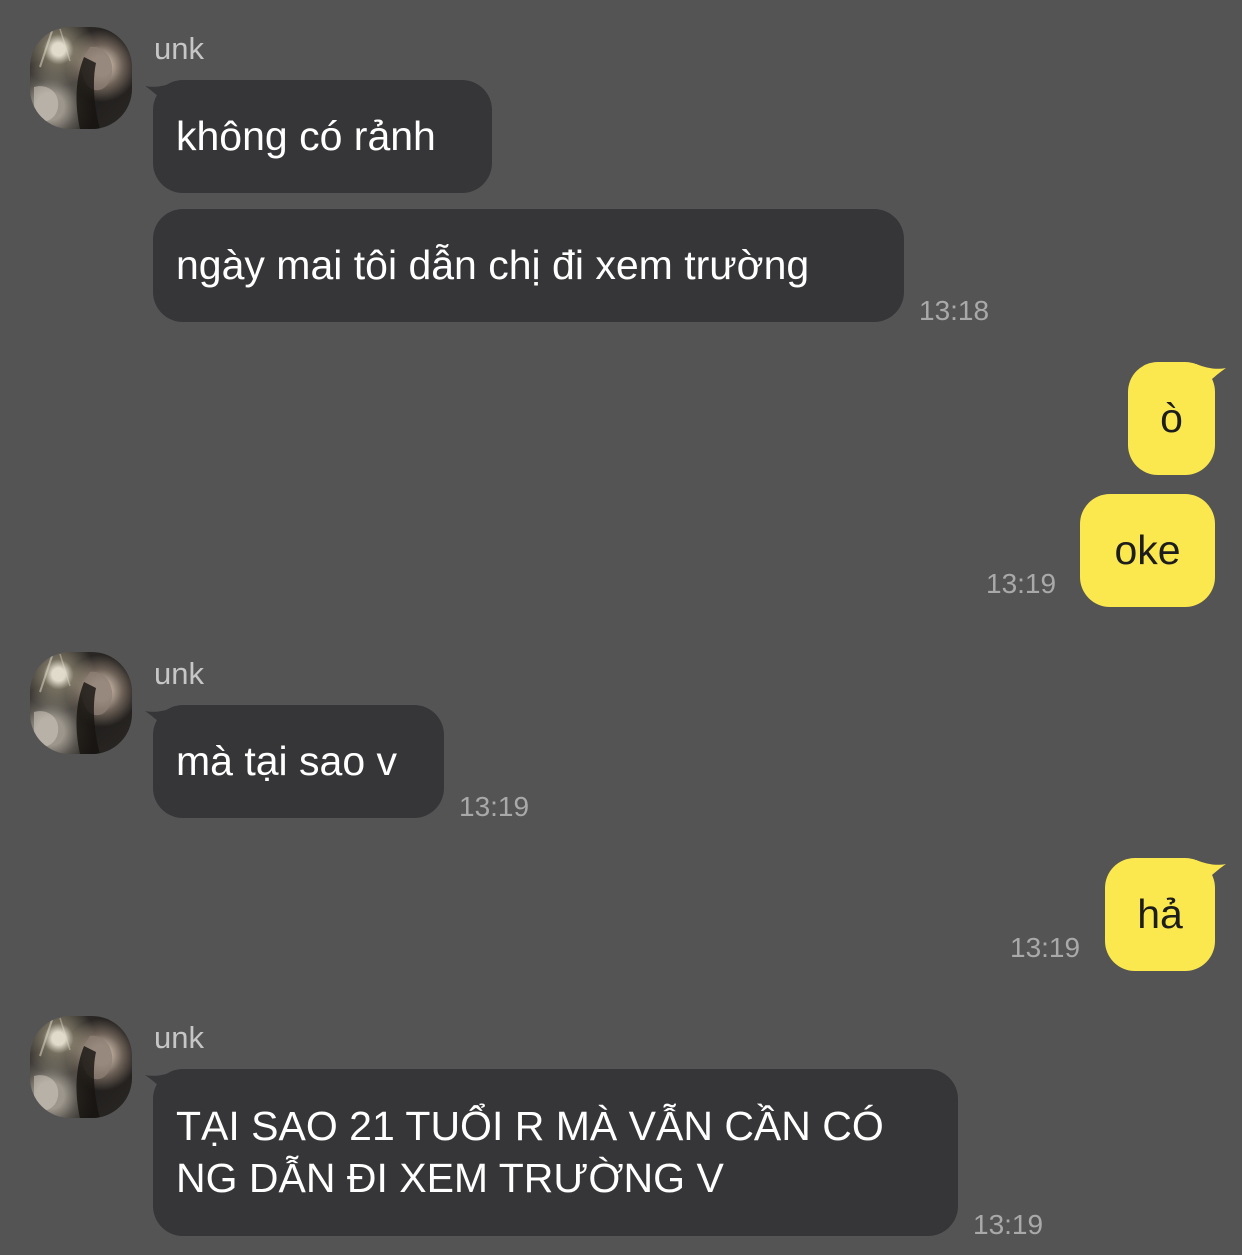  I want to click on message-bubble-outgoing: hả, so click(1160, 914).